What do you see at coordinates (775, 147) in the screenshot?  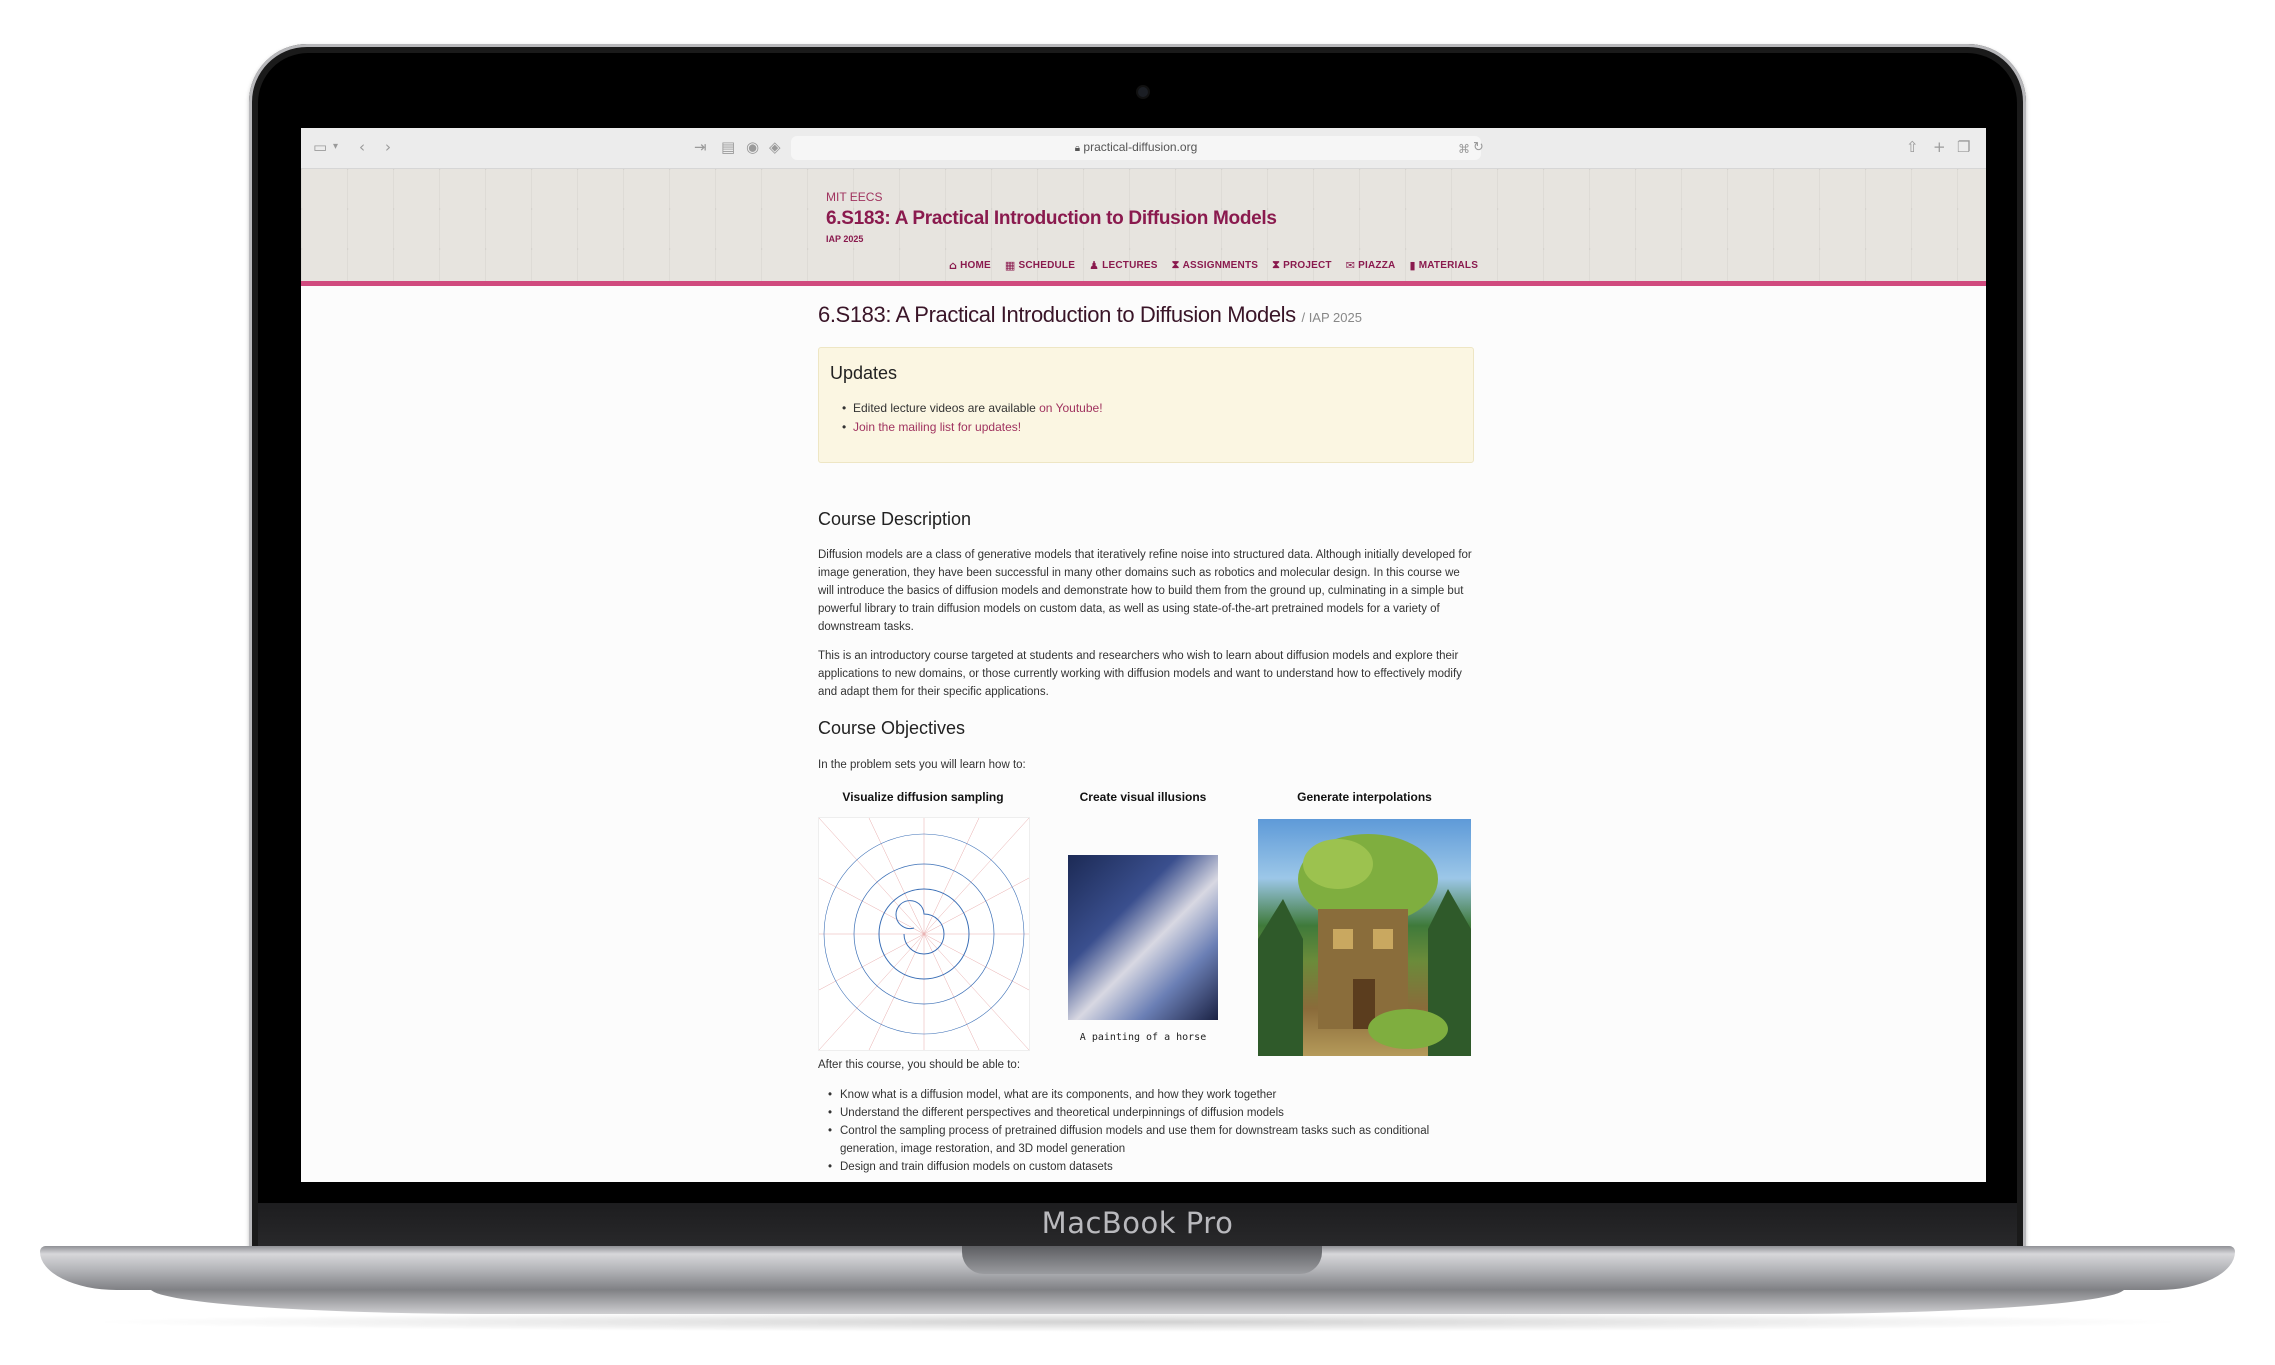 I see `extension-icon: ◈` at bounding box center [775, 147].